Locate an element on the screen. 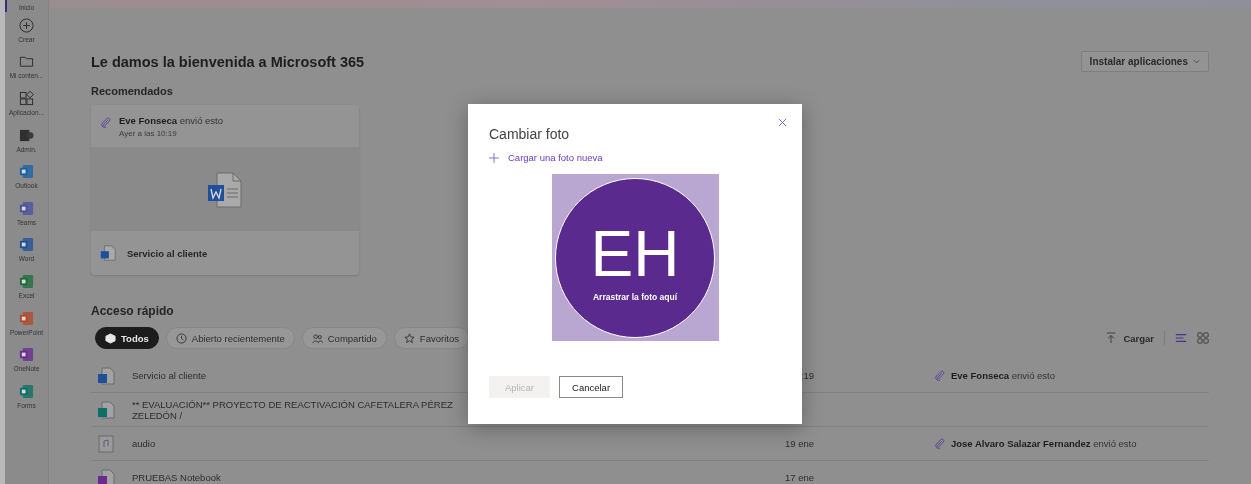 The height and width of the screenshot is (484, 1251). close-icon is located at coordinates (782, 122).